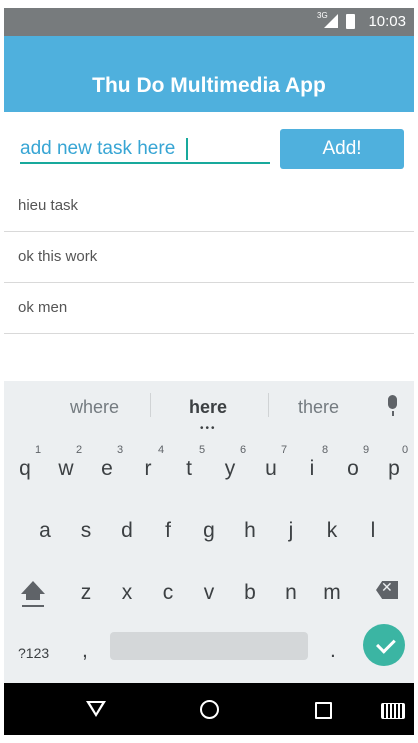 The height and width of the screenshot is (743, 418). I want to click on task-item: ok this work, so click(209, 257).